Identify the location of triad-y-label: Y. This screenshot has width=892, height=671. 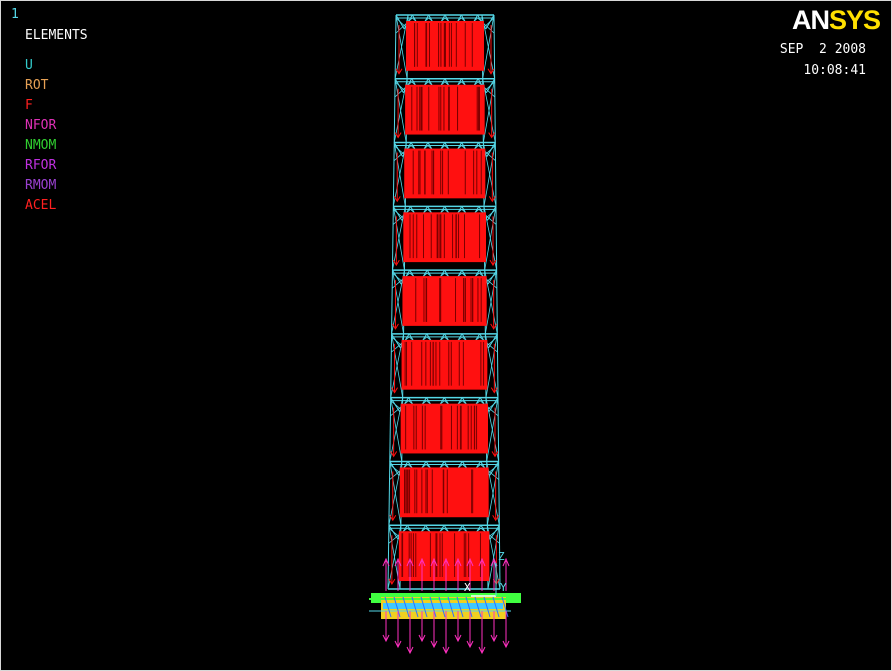
(503, 587).